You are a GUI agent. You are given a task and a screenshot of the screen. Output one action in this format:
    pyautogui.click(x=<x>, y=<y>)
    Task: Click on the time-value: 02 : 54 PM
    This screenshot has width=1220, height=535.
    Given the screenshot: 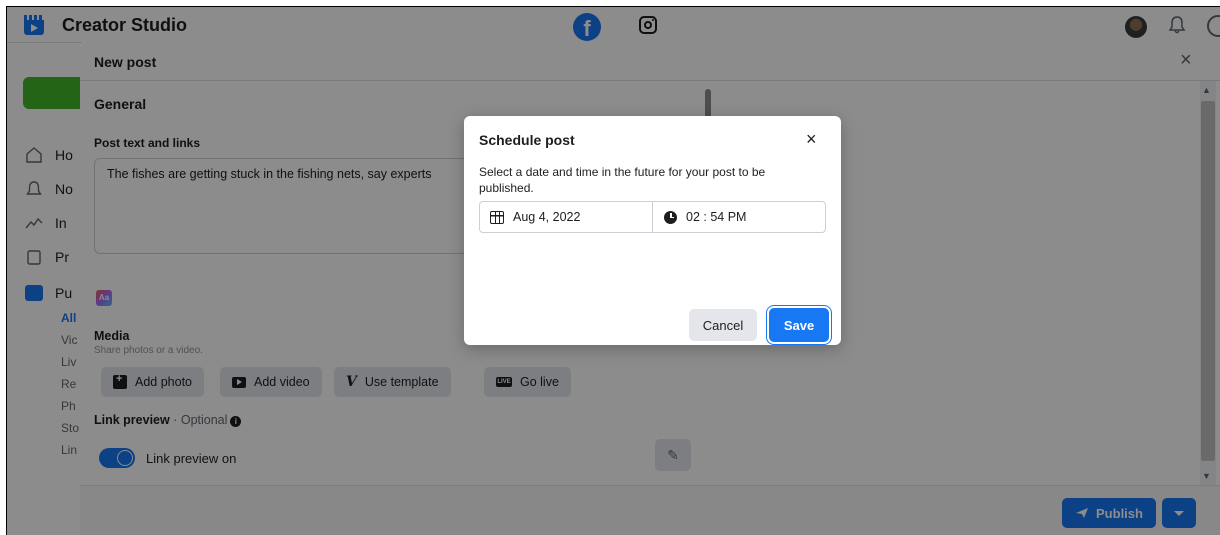 What is the action you would take?
    pyautogui.click(x=716, y=217)
    